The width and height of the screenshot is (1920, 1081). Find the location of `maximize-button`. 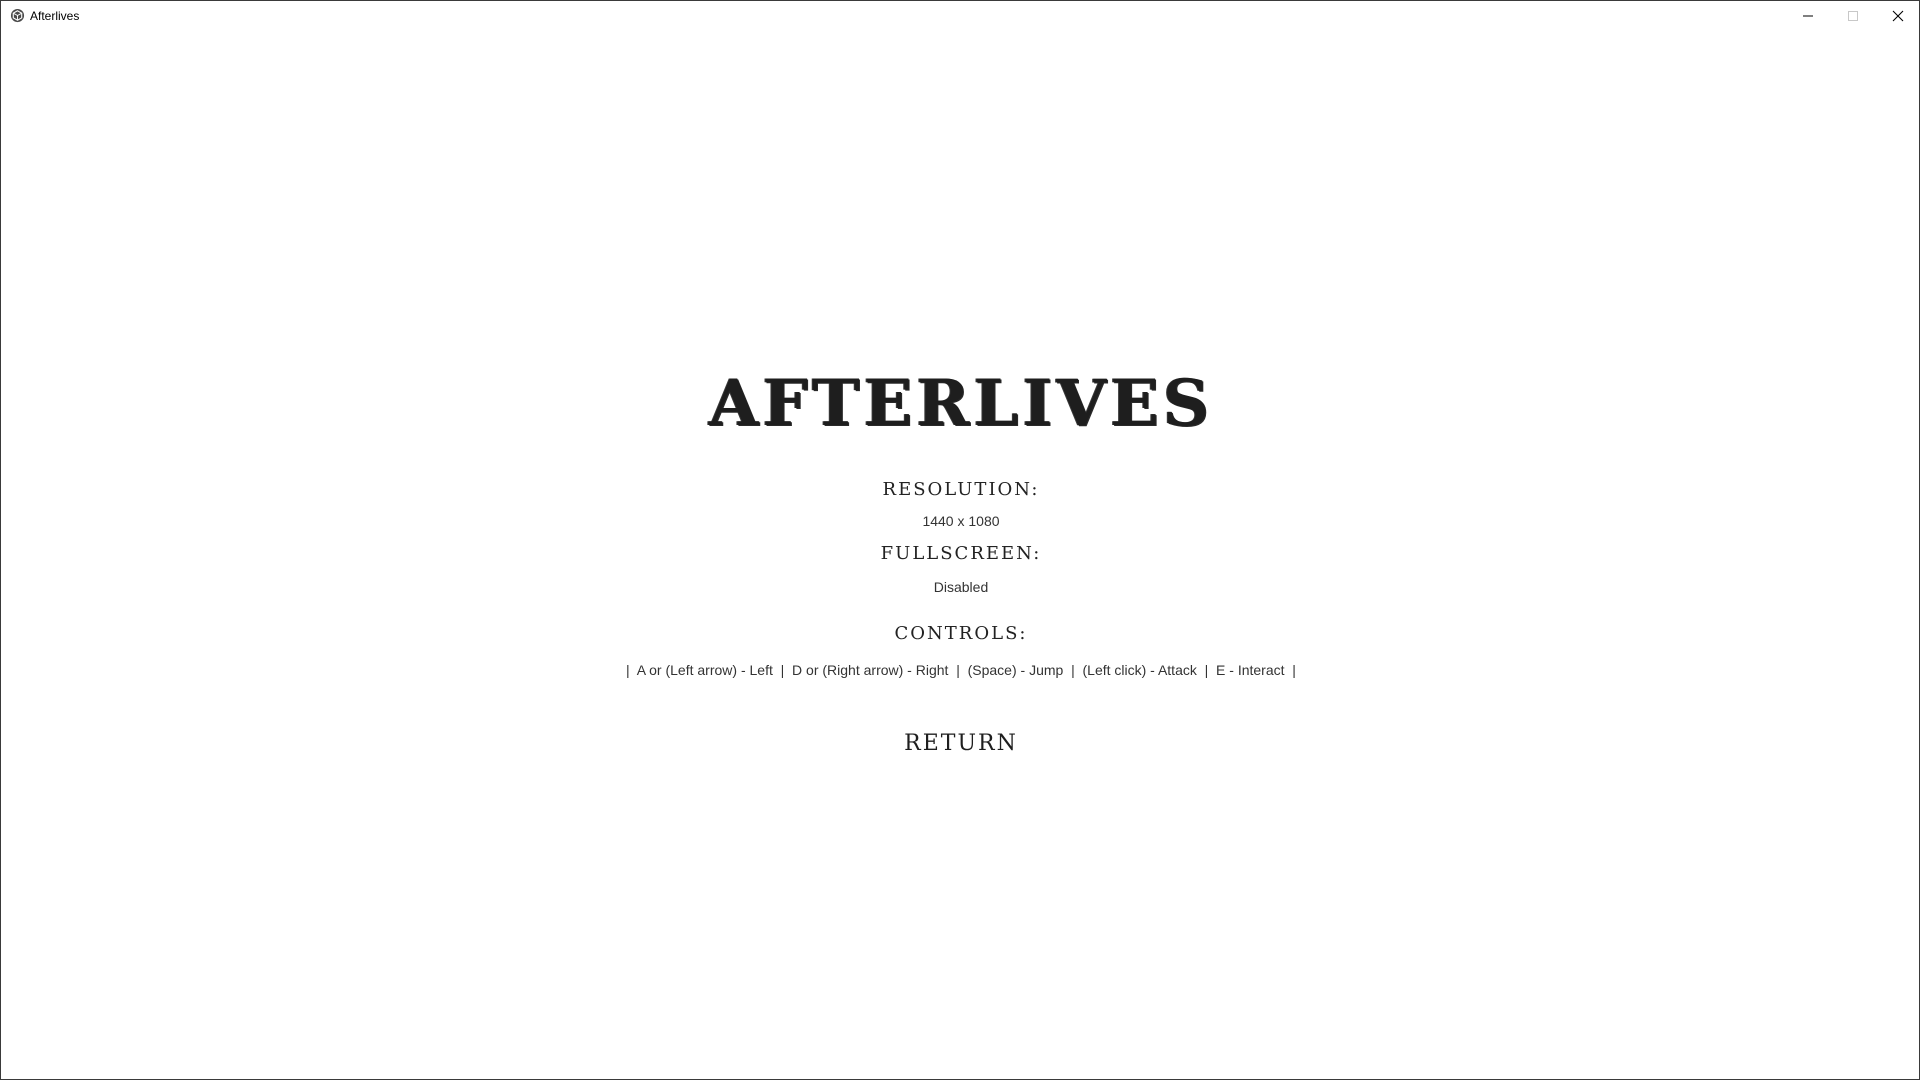

maximize-button is located at coordinates (1853, 16).